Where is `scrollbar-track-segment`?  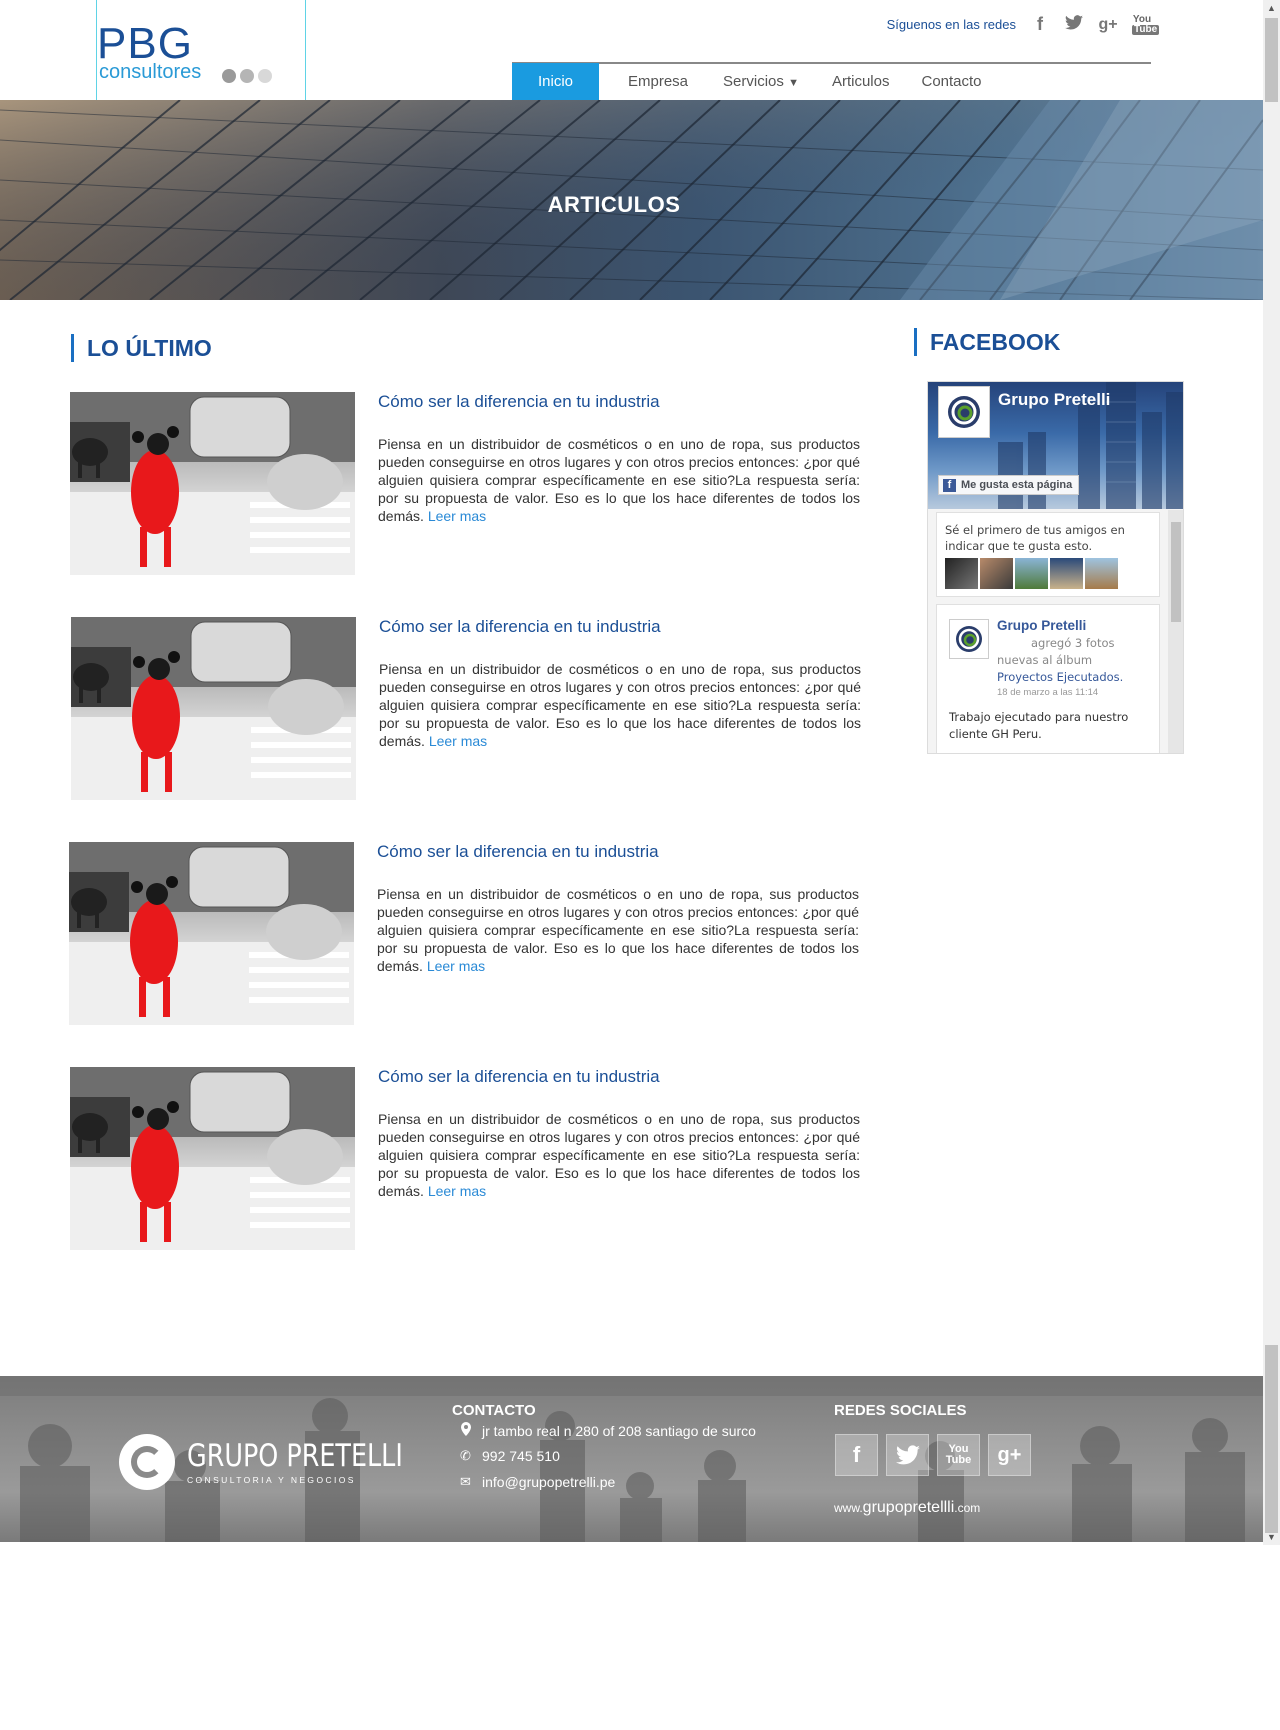
scrollbar-track-segment is located at coordinates (1271, 1439).